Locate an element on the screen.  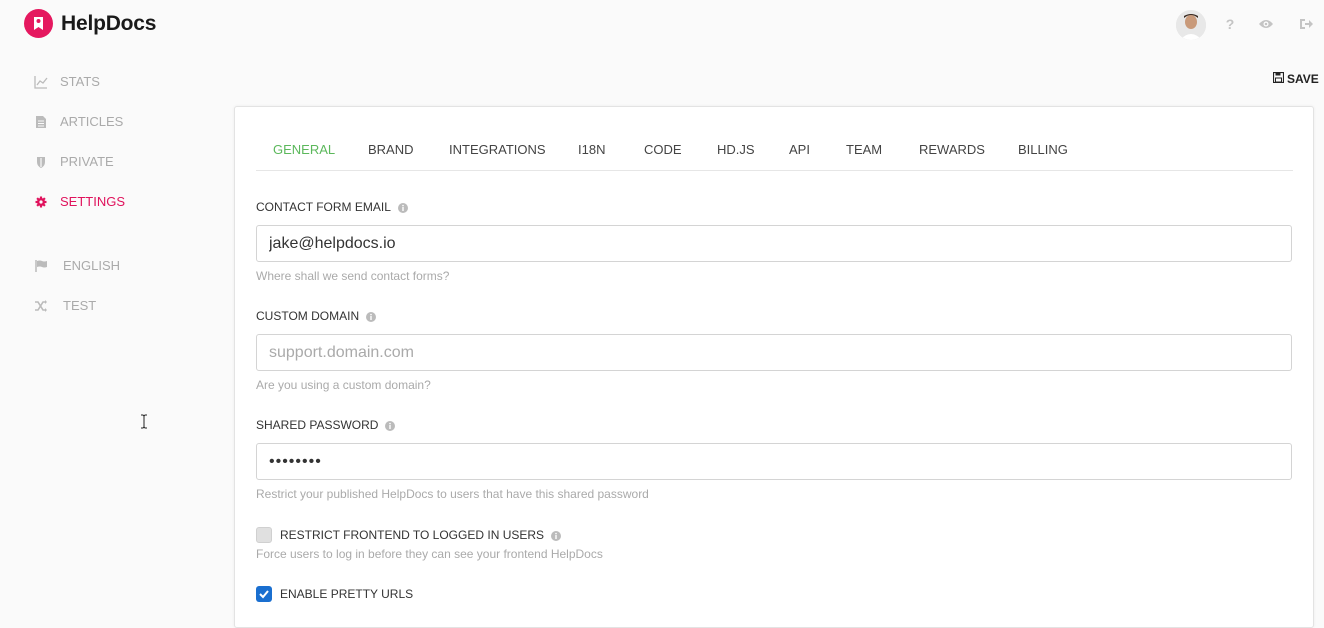
app-name: HelpDocs is located at coordinates (109, 23).